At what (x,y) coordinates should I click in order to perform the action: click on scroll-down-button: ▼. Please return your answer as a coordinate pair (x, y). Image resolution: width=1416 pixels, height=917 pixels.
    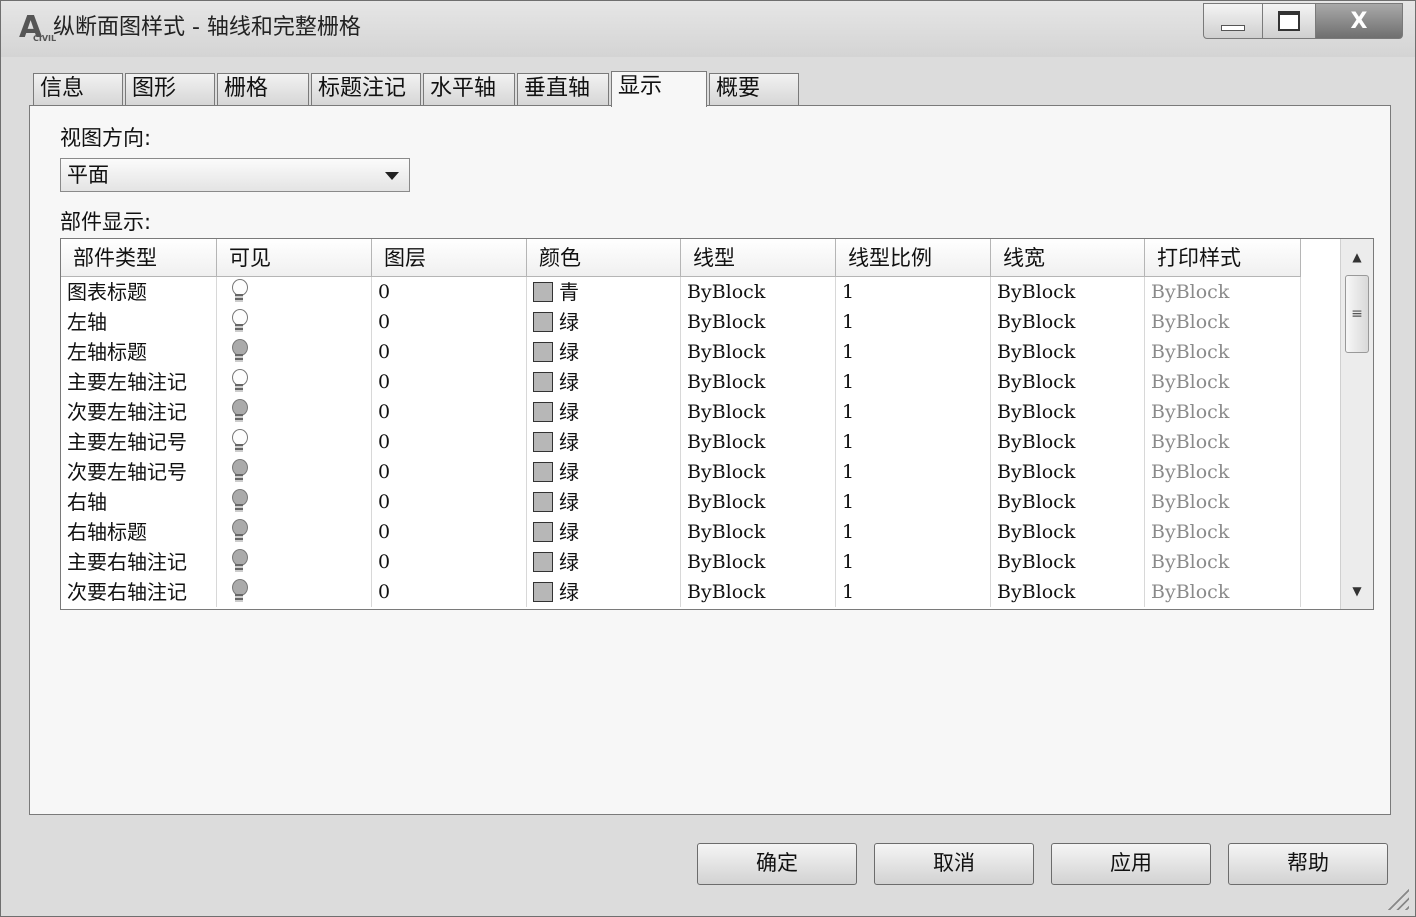
    Looking at the image, I should click on (1357, 591).